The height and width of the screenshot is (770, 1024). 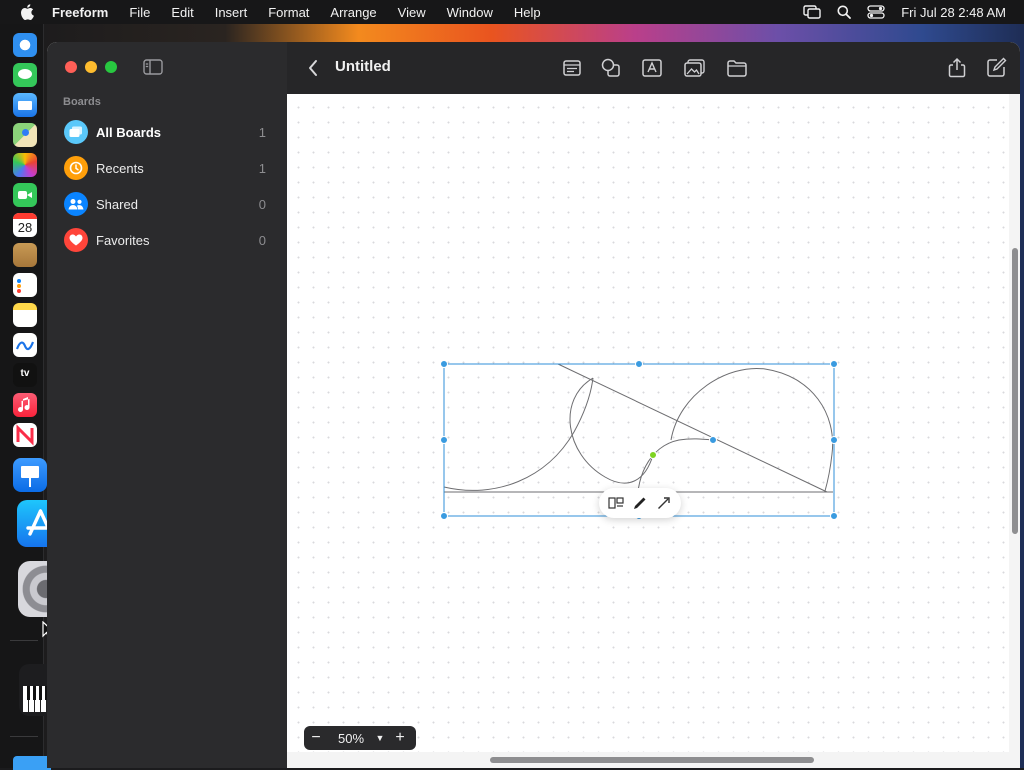 I want to click on minimize-window-button, so click(x=91, y=67).